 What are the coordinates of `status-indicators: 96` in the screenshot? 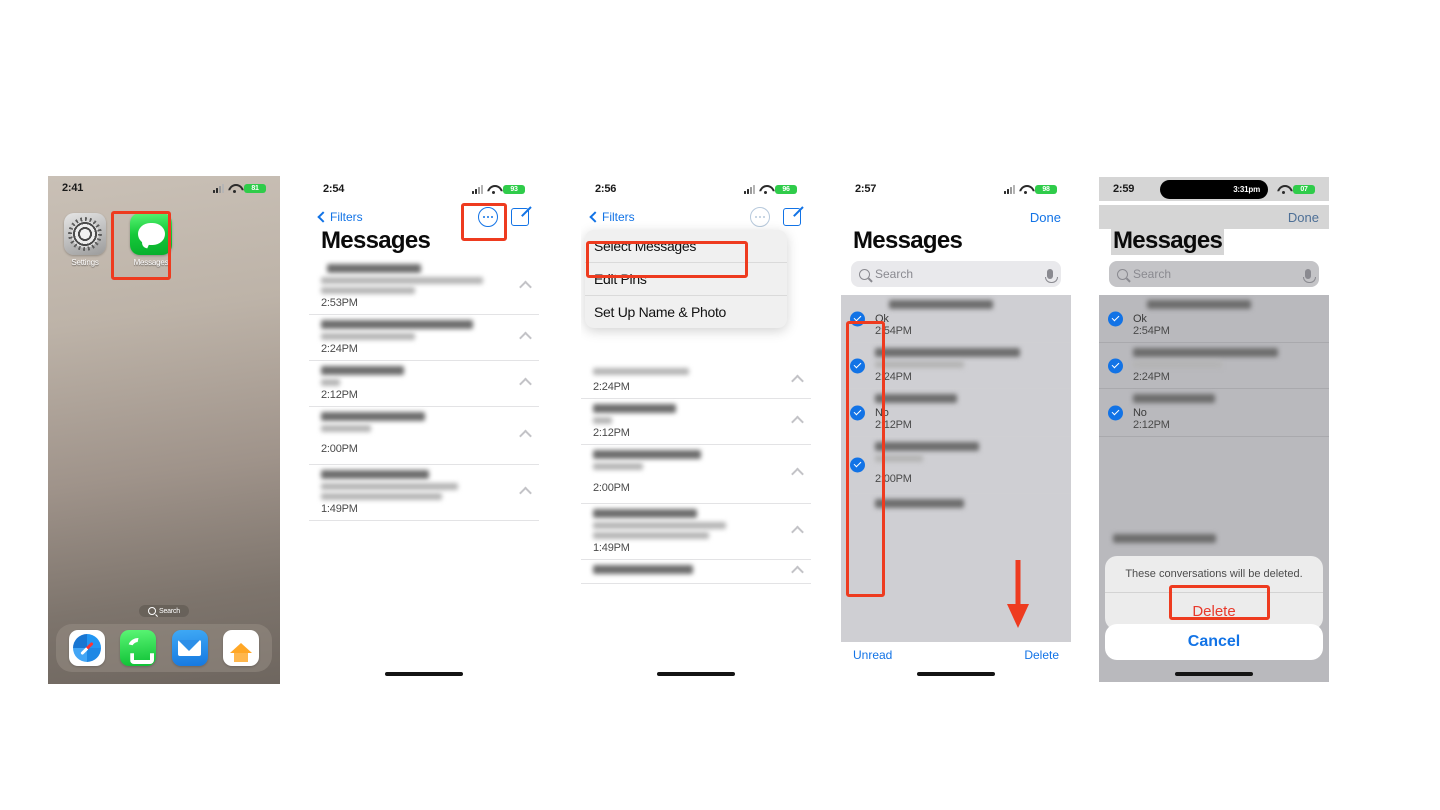 It's located at (770, 189).